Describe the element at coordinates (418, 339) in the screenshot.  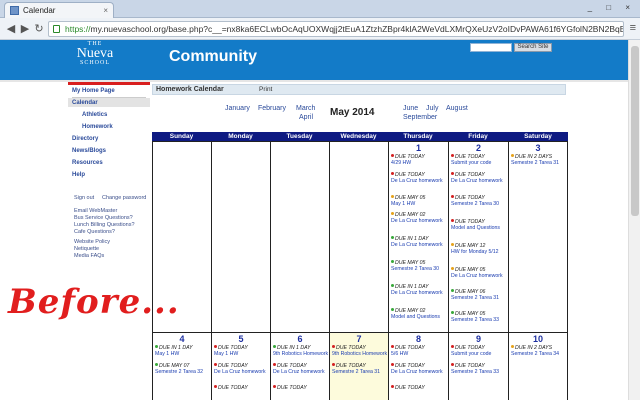
I see `day-number: 8` at that location.